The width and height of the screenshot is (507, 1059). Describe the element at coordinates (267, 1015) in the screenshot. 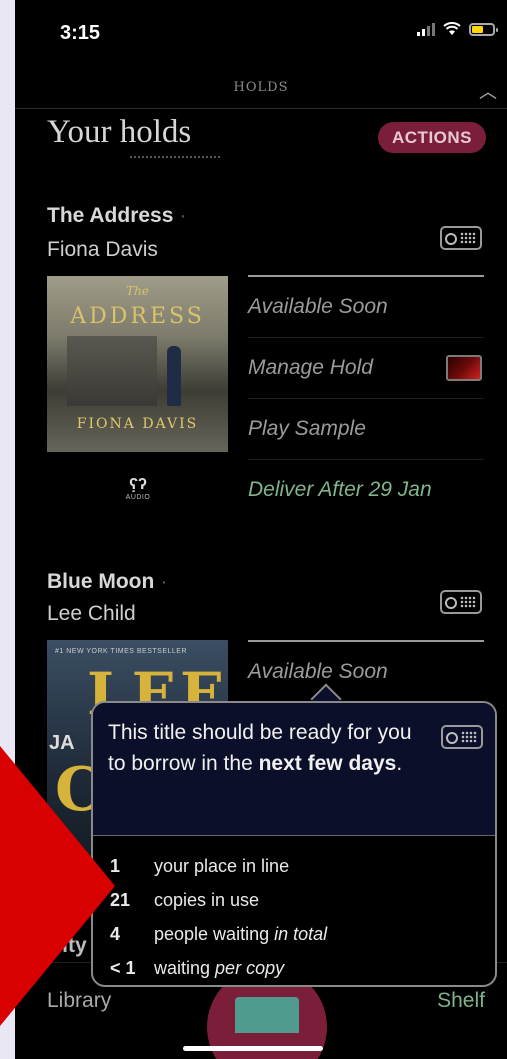

I see `book-icon` at that location.